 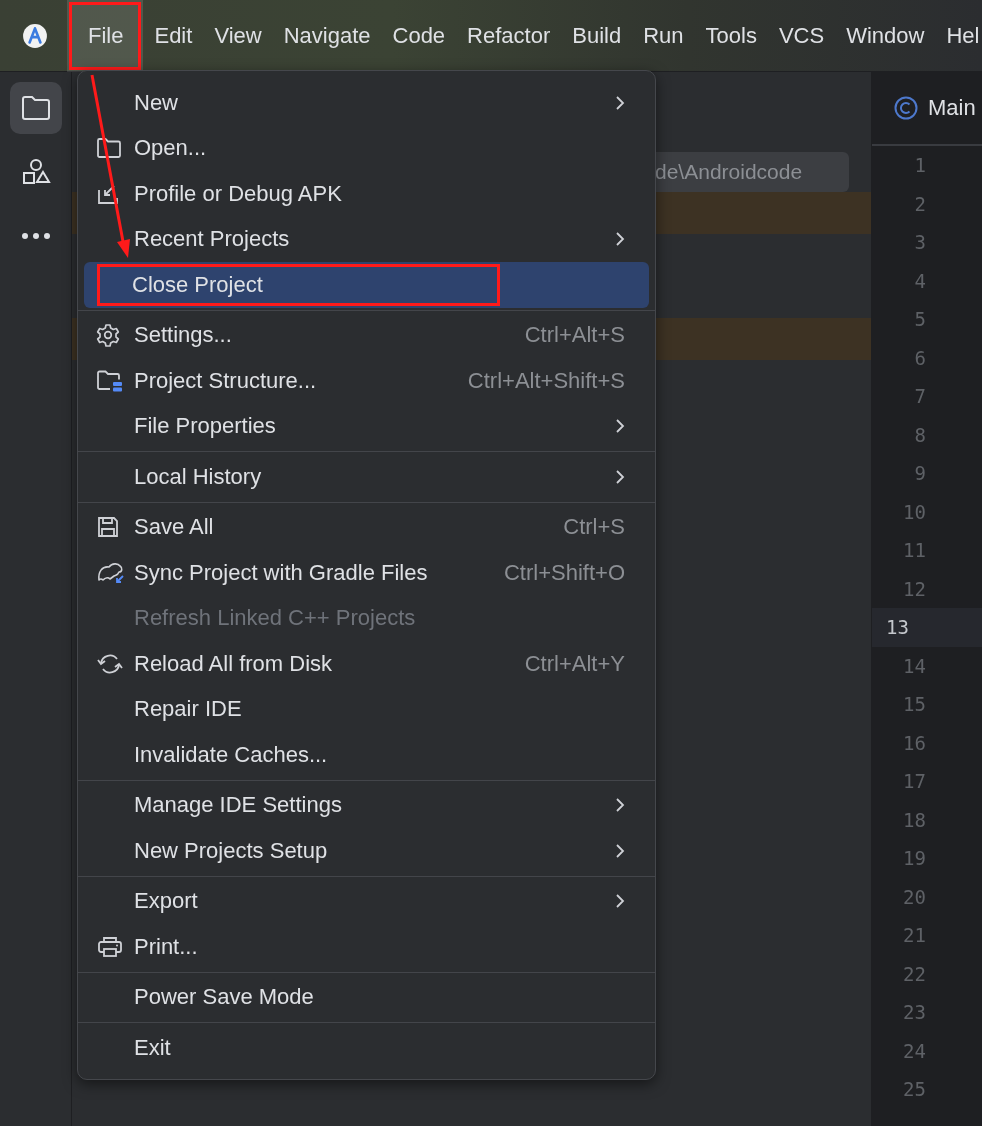 What do you see at coordinates (958, 36) in the screenshot?
I see `menu-bar-item: Hel` at bounding box center [958, 36].